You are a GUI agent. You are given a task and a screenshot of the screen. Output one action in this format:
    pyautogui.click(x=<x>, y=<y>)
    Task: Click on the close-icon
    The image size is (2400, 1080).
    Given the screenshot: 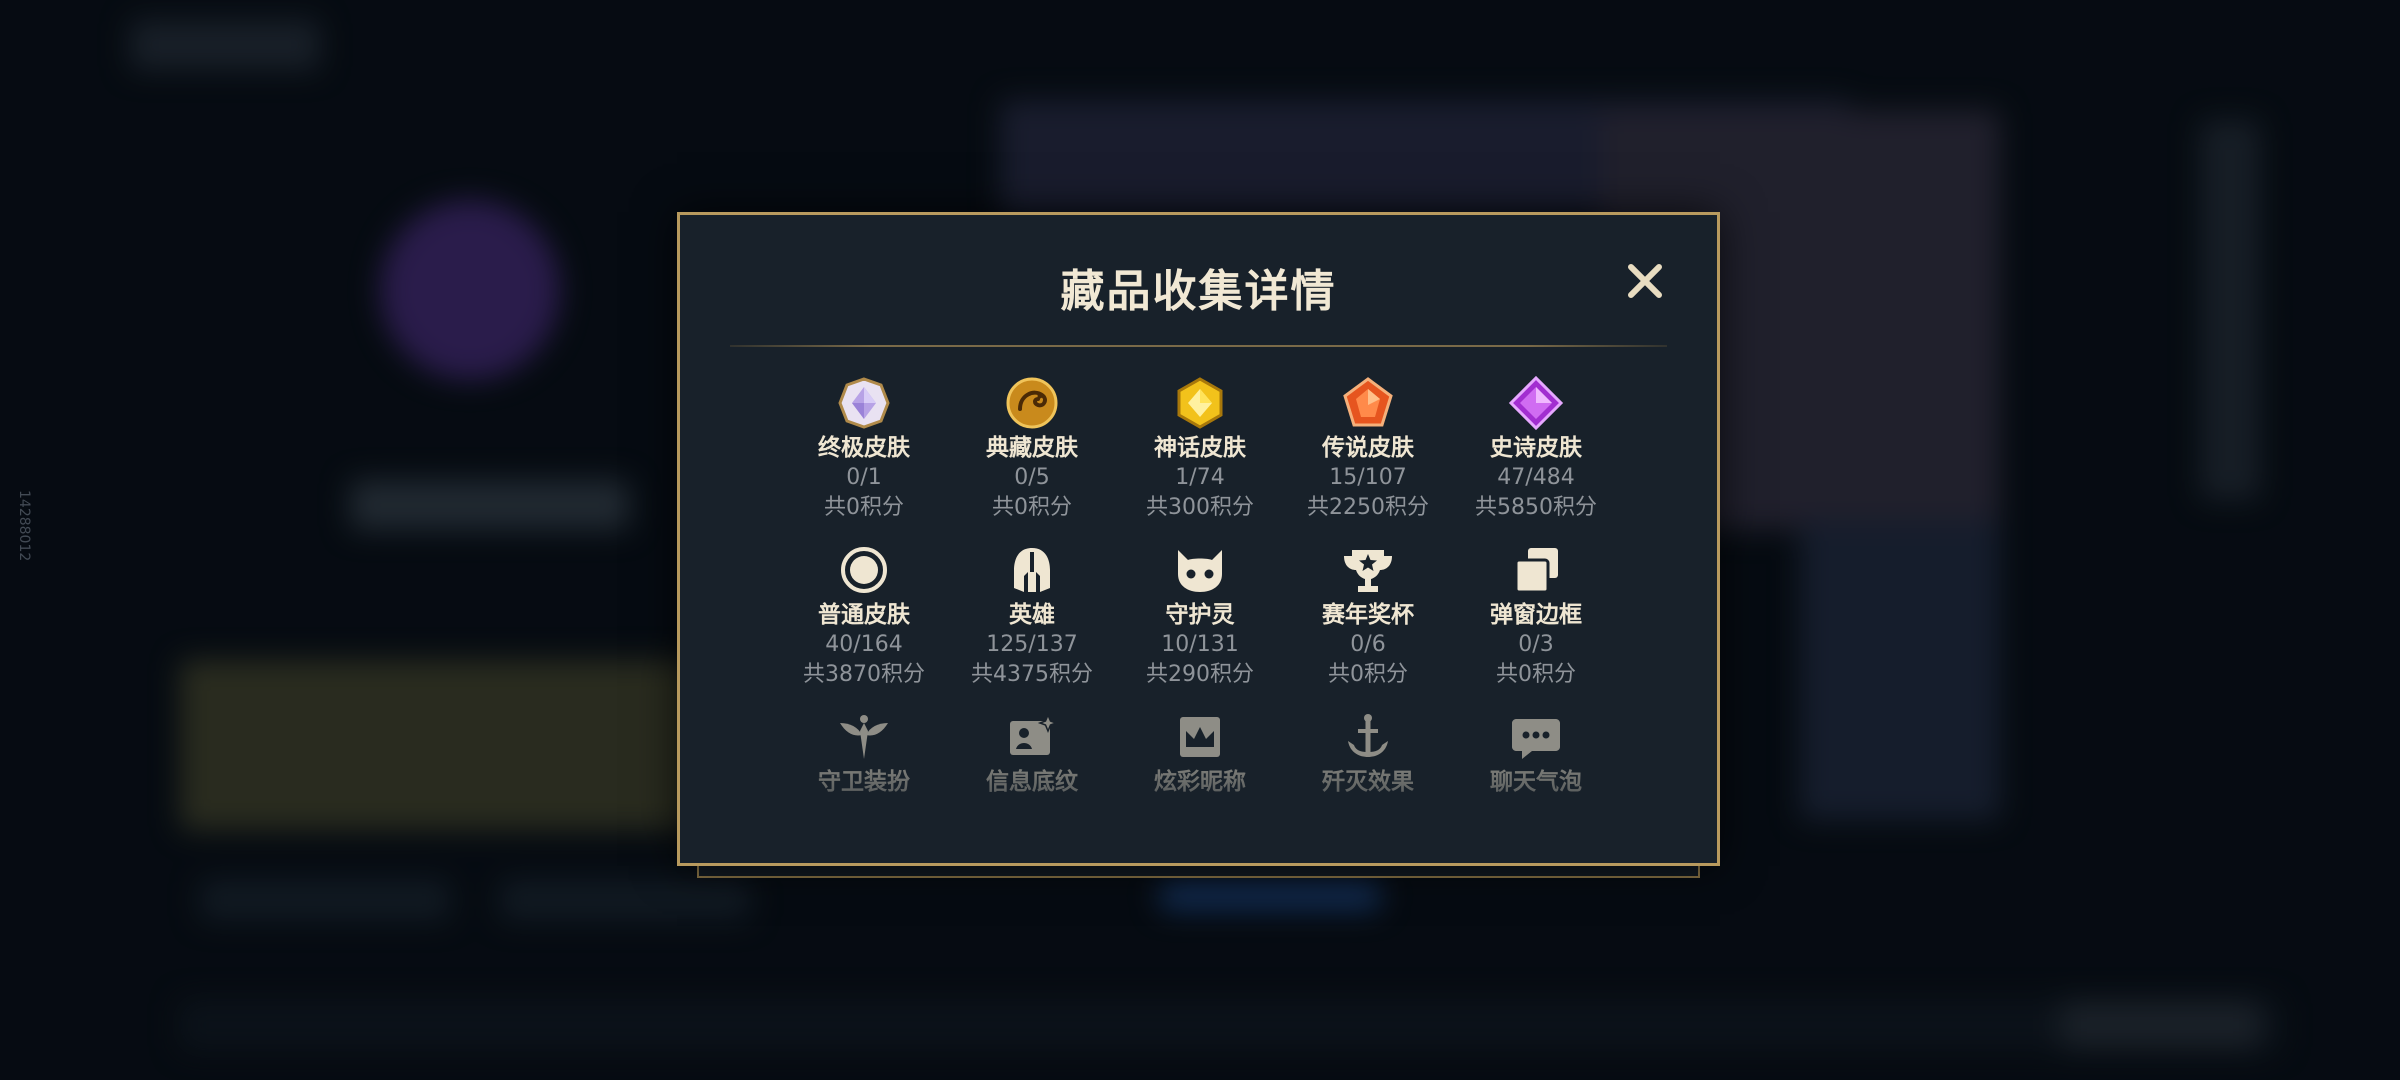 What is the action you would take?
    pyautogui.click(x=1645, y=281)
    